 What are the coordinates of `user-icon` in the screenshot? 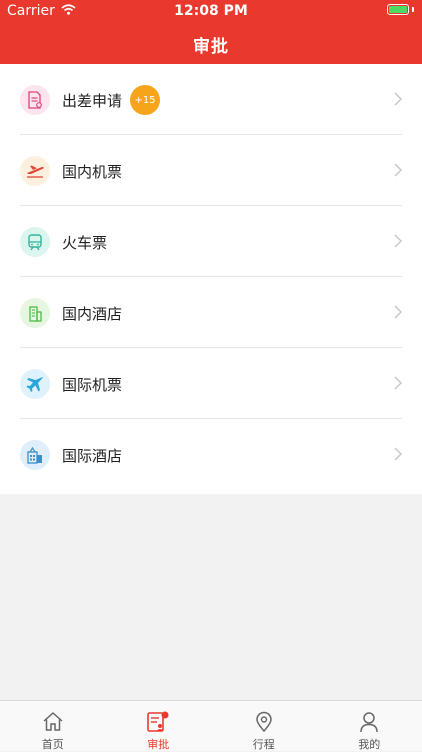 It's located at (369, 724).